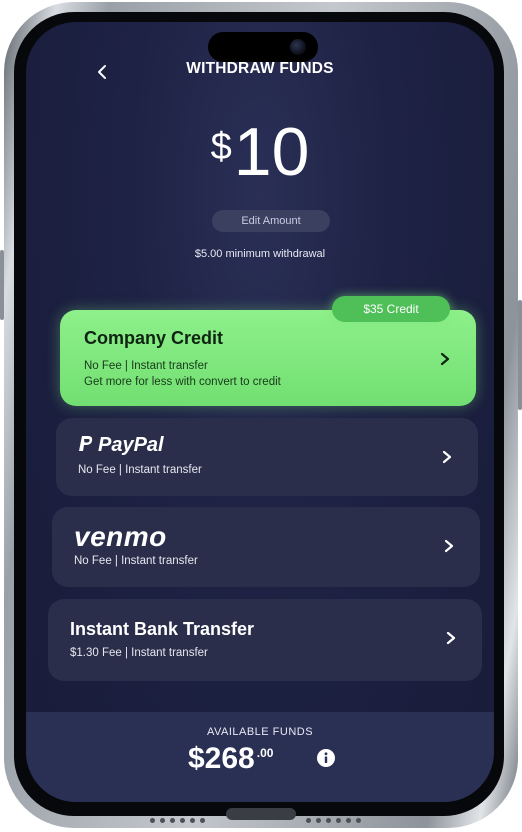  Describe the element at coordinates (221, 758) in the screenshot. I see `funds-amount-main: $268` at that location.